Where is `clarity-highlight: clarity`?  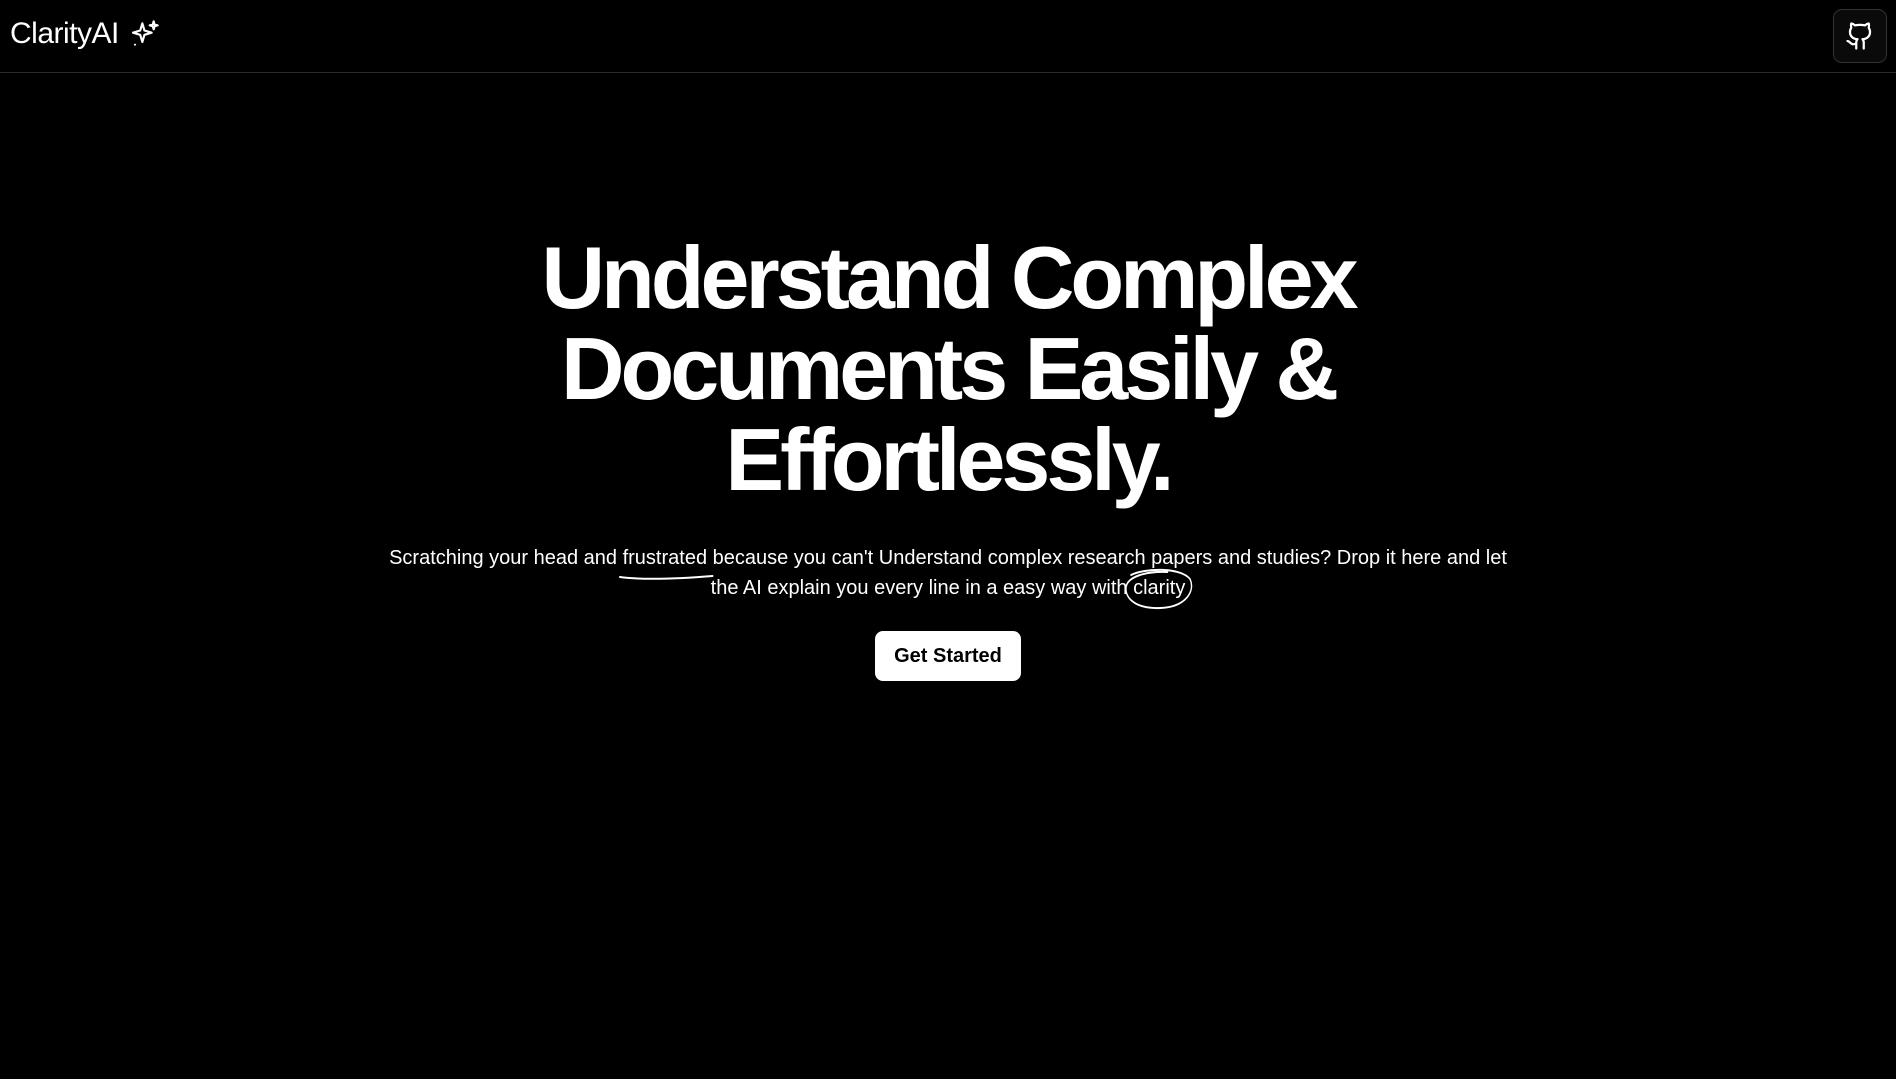
clarity-highlight: clarity is located at coordinates (1159, 589).